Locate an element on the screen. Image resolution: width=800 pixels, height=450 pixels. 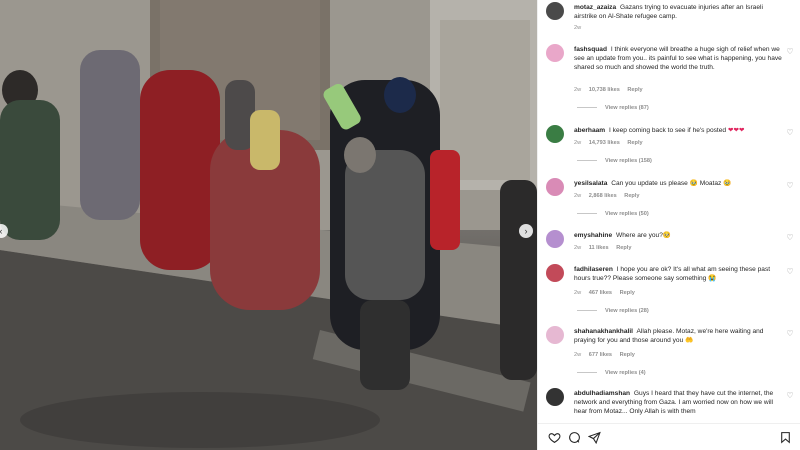
comment-username: shahanakhankhalil is located at coordinates (603, 331).